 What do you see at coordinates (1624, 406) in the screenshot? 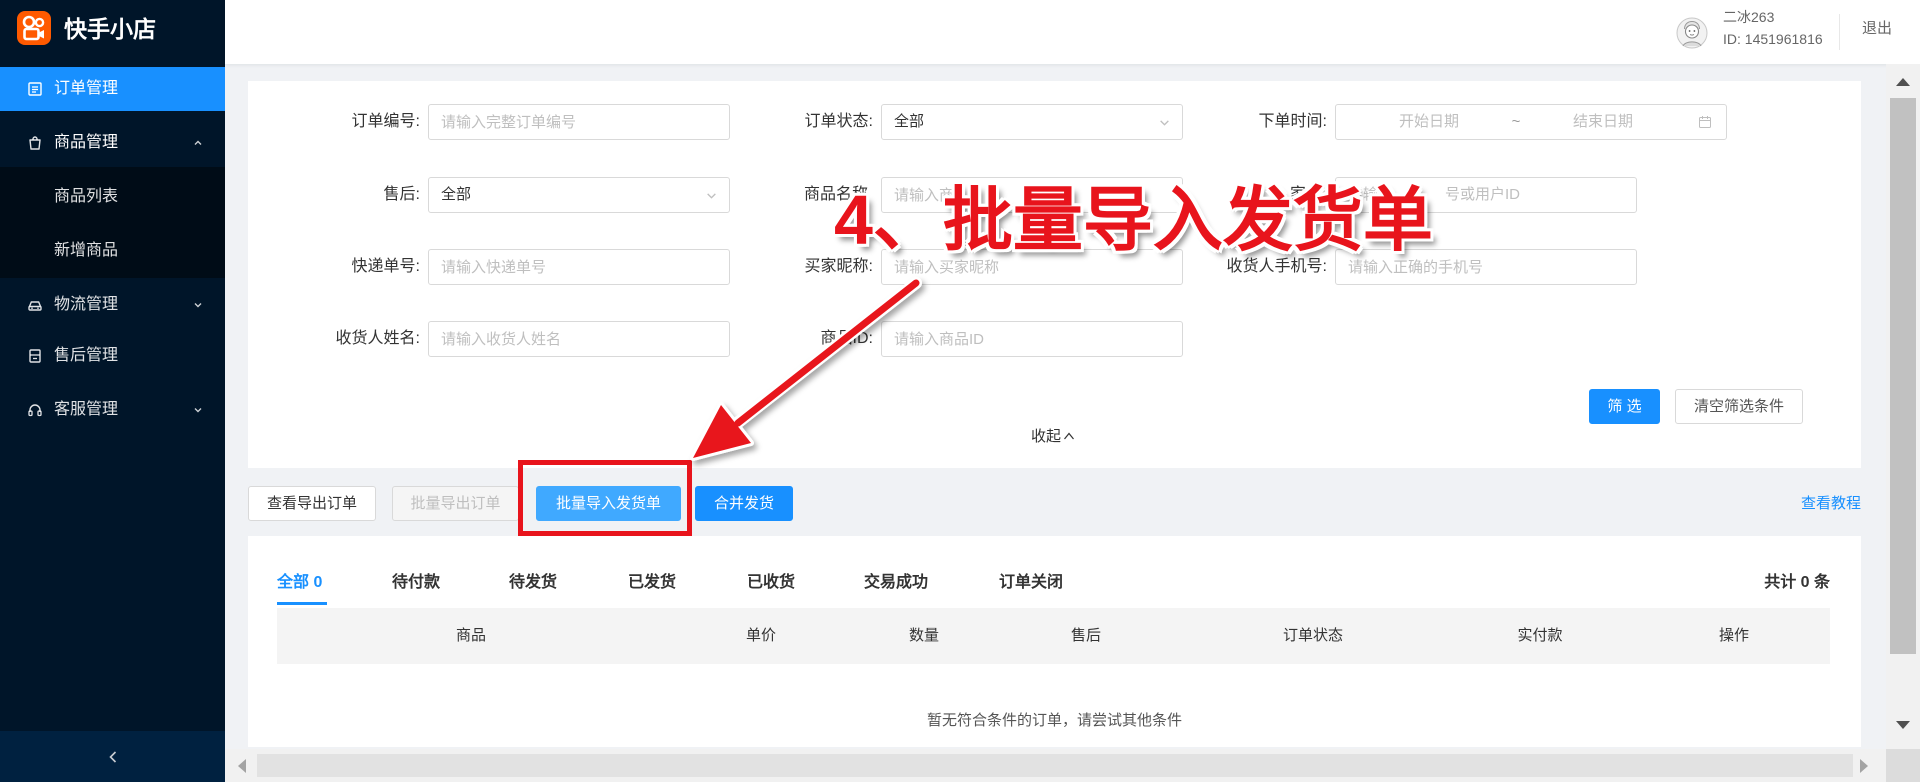
I see `search-button: 筛 选` at bounding box center [1624, 406].